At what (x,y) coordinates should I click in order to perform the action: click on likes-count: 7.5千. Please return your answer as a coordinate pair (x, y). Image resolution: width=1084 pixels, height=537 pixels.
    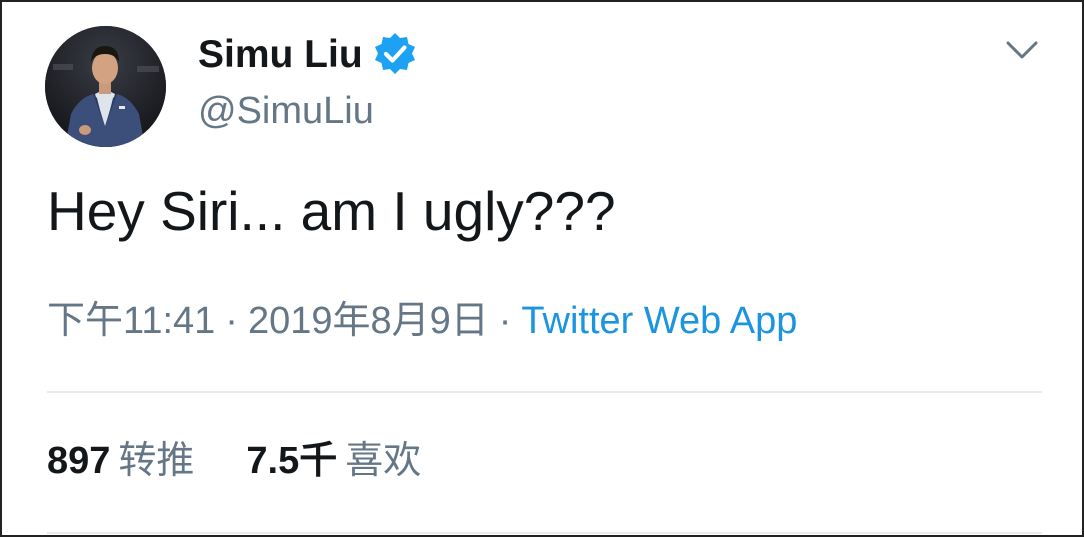
    Looking at the image, I should click on (292, 461).